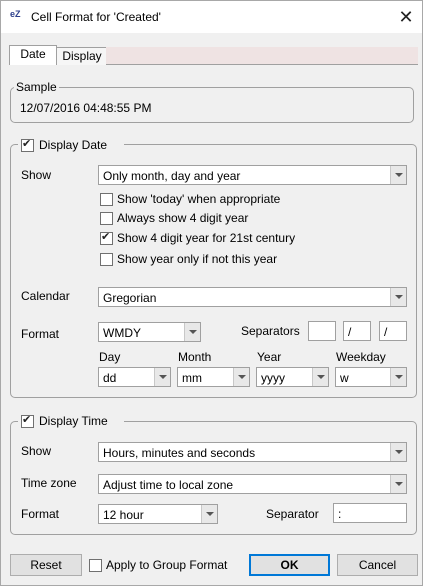 This screenshot has width=423, height=586. Describe the element at coordinates (36, 451) in the screenshot. I see `time-show-label: Show` at that location.